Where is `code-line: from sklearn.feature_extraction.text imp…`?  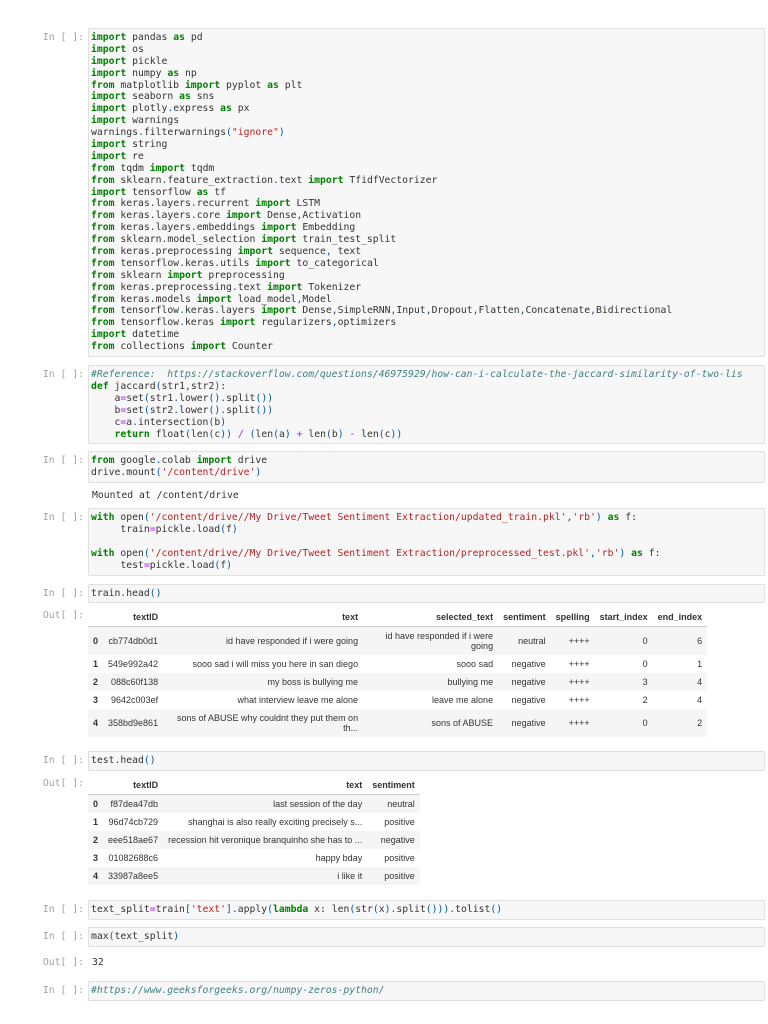 code-line: from sklearn.feature_extraction.text imp… is located at coordinates (264, 180).